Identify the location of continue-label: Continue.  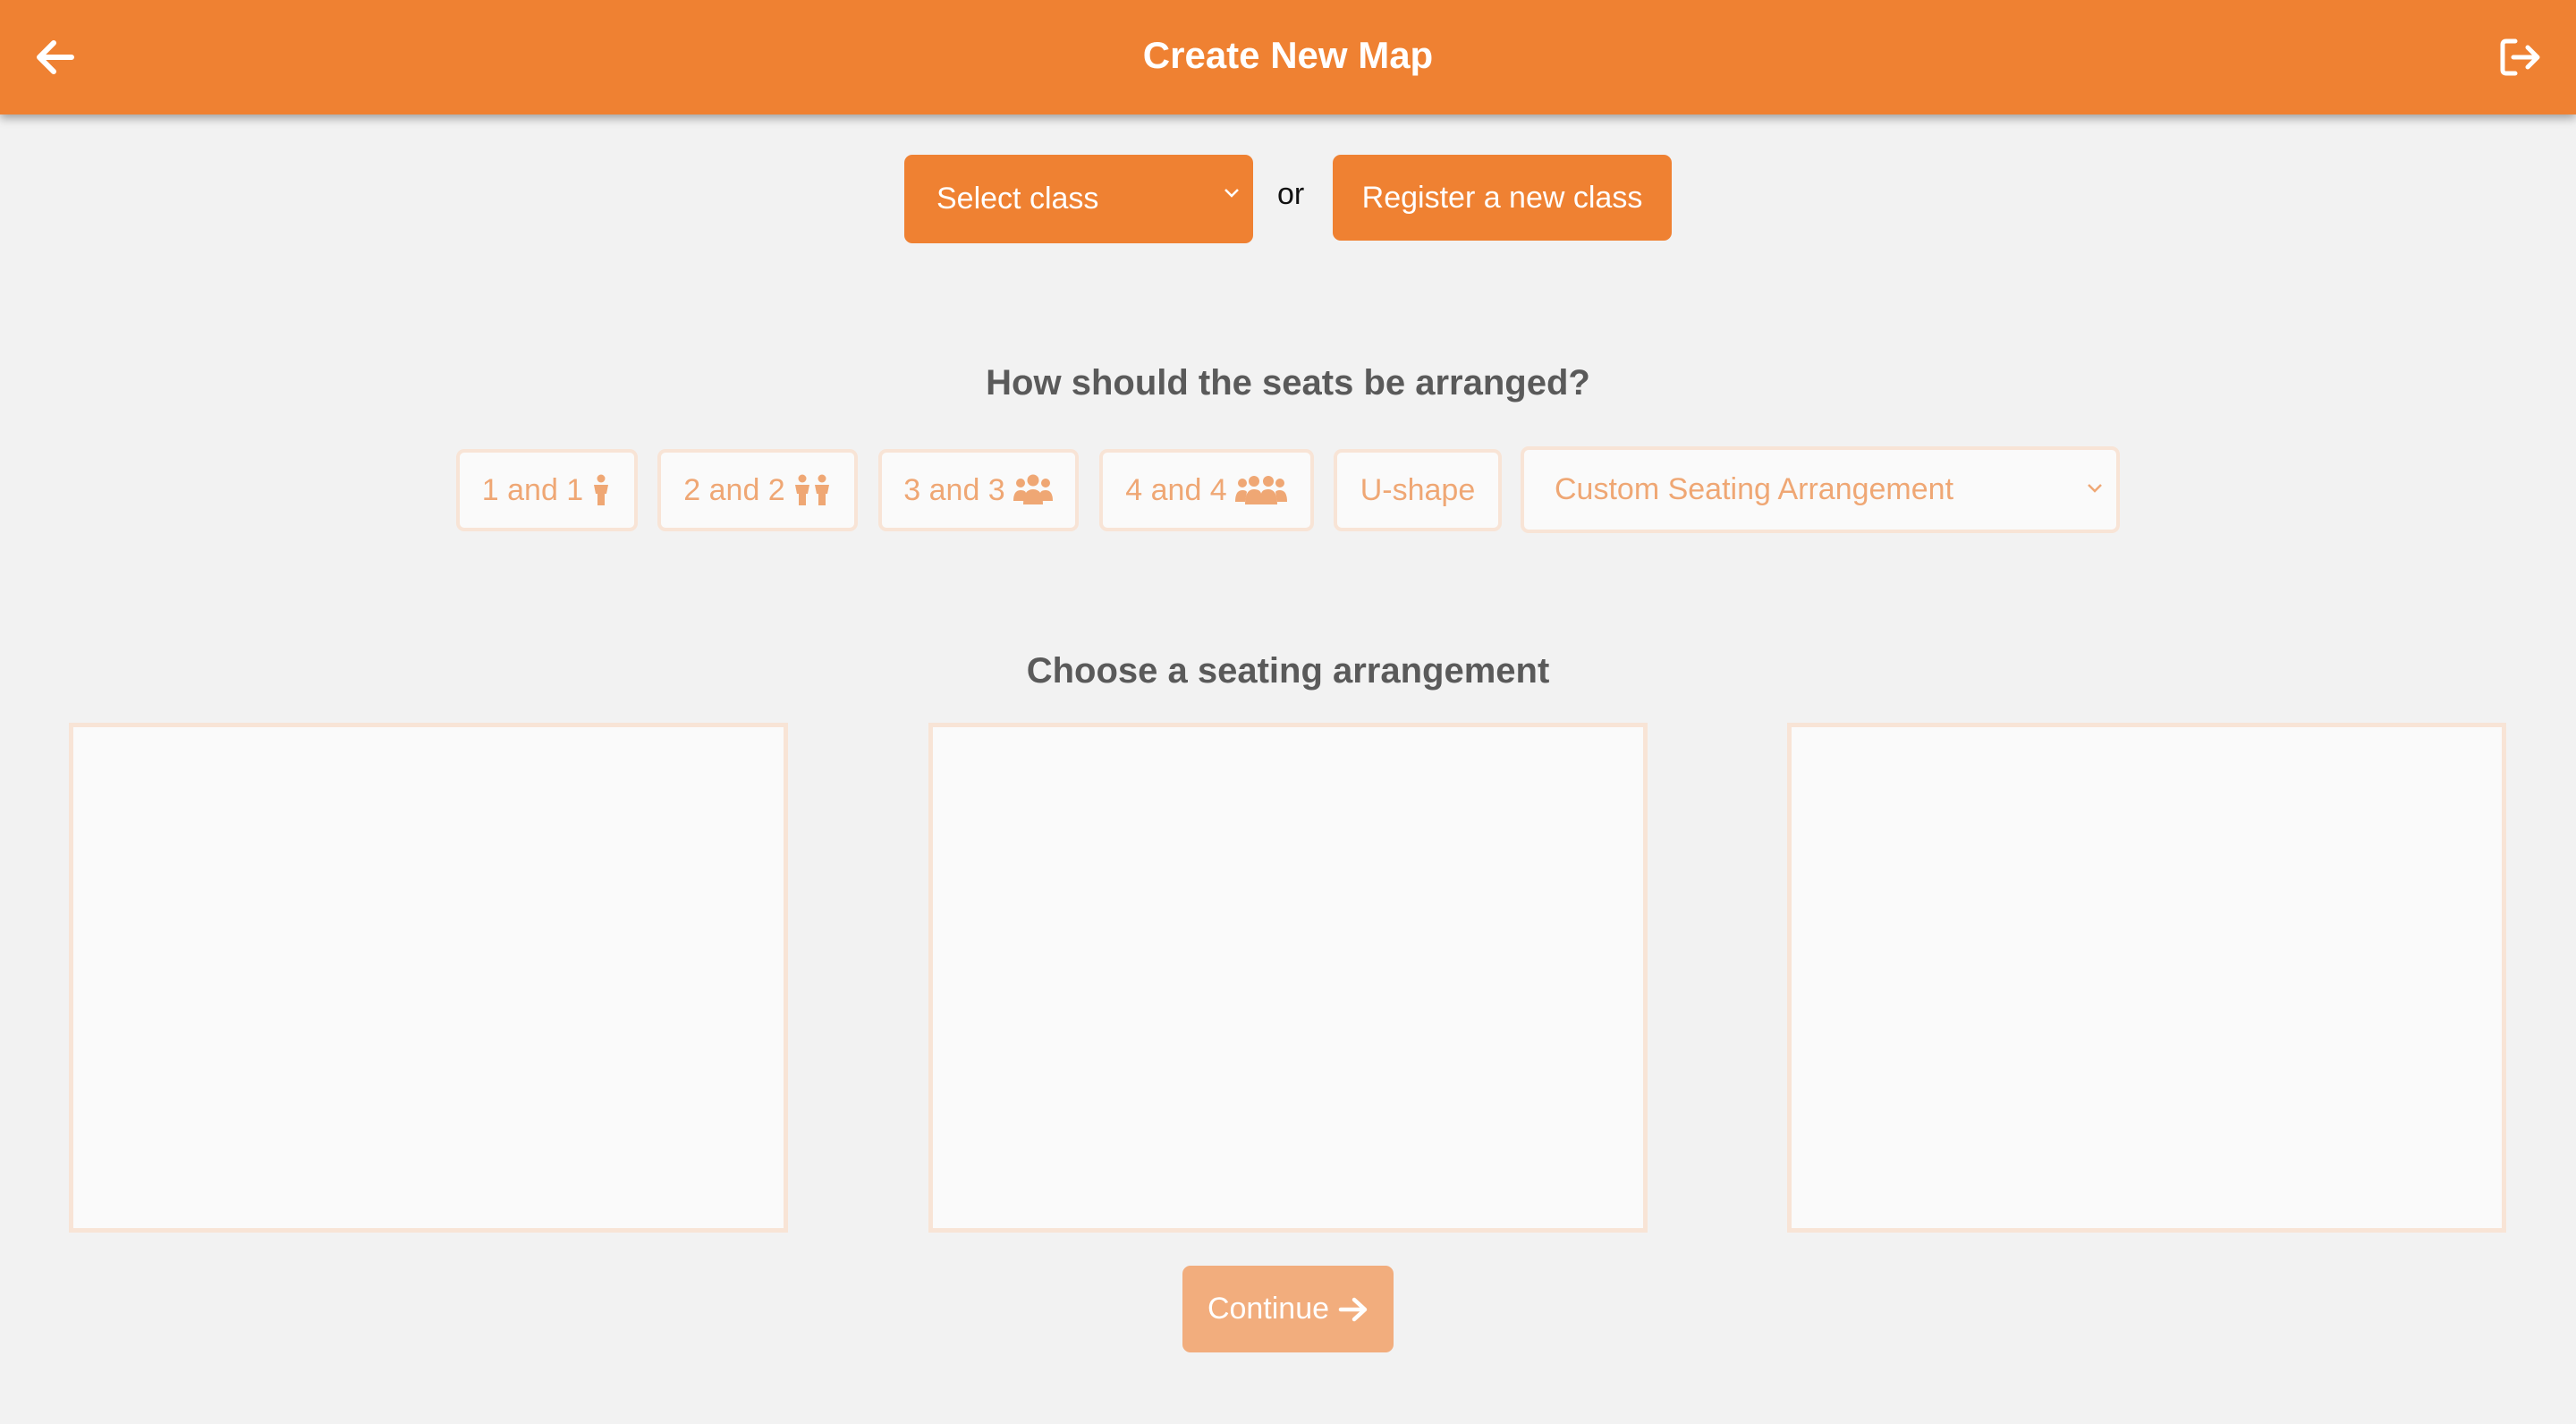
(1268, 1309).